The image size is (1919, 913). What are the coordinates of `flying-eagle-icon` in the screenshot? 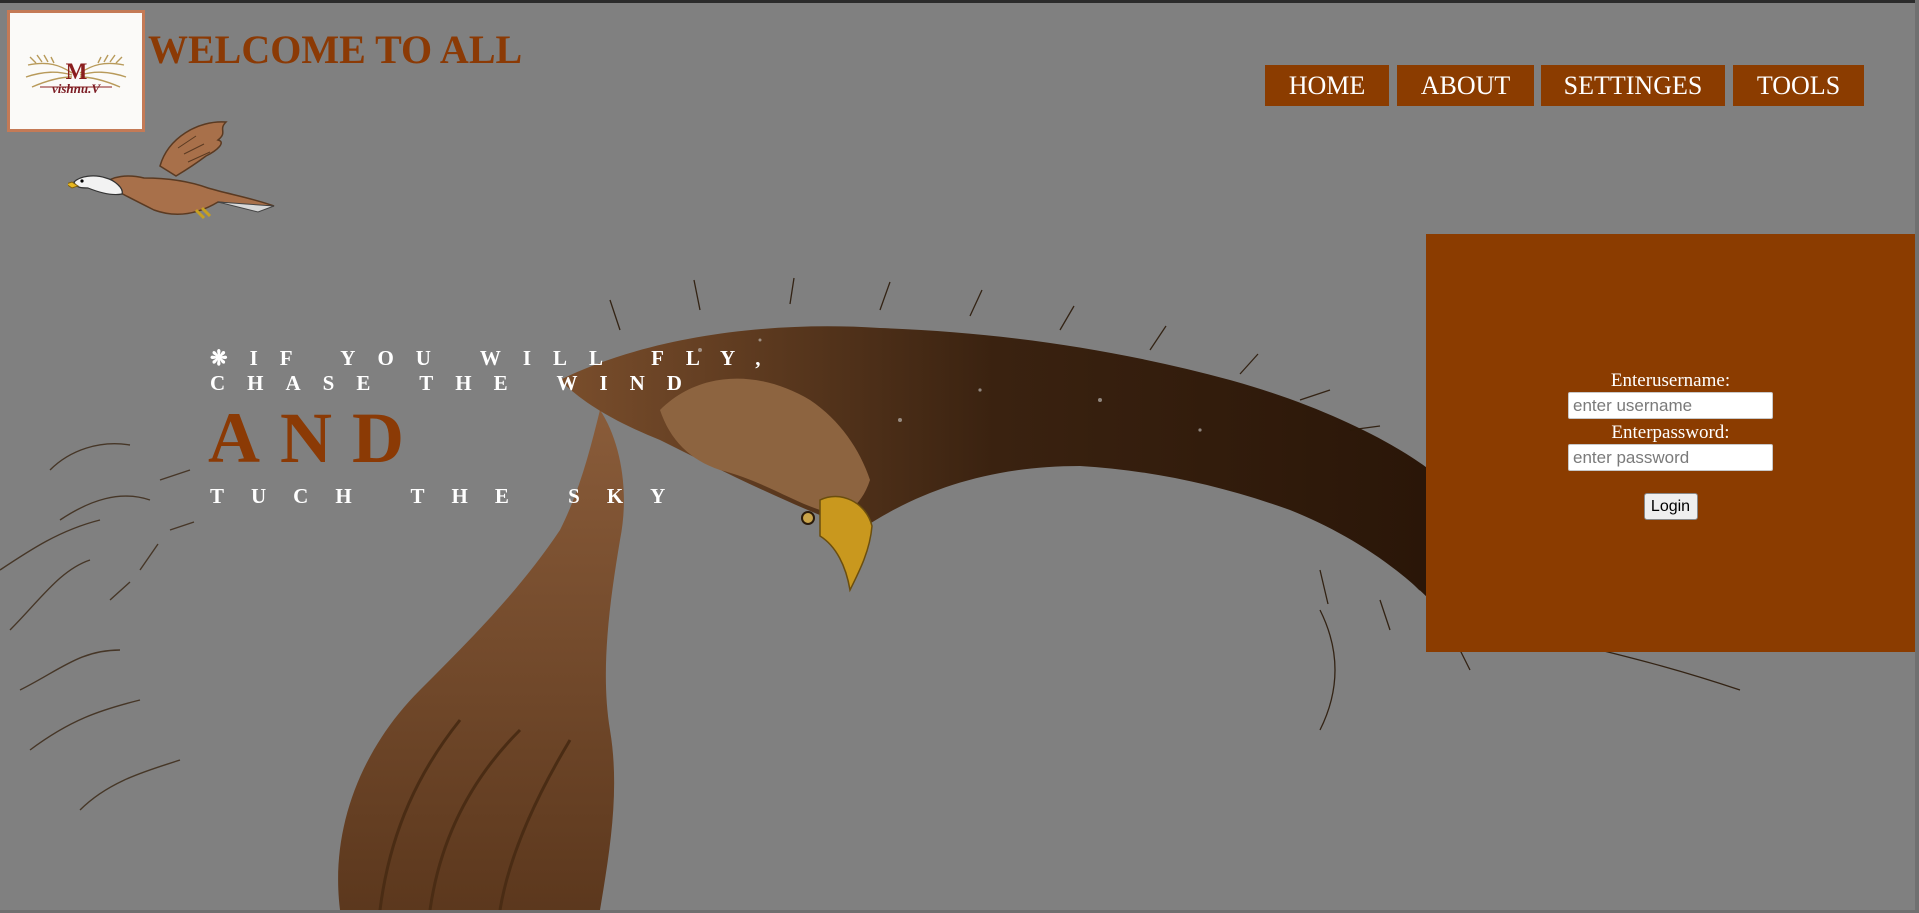 It's located at (171, 170).